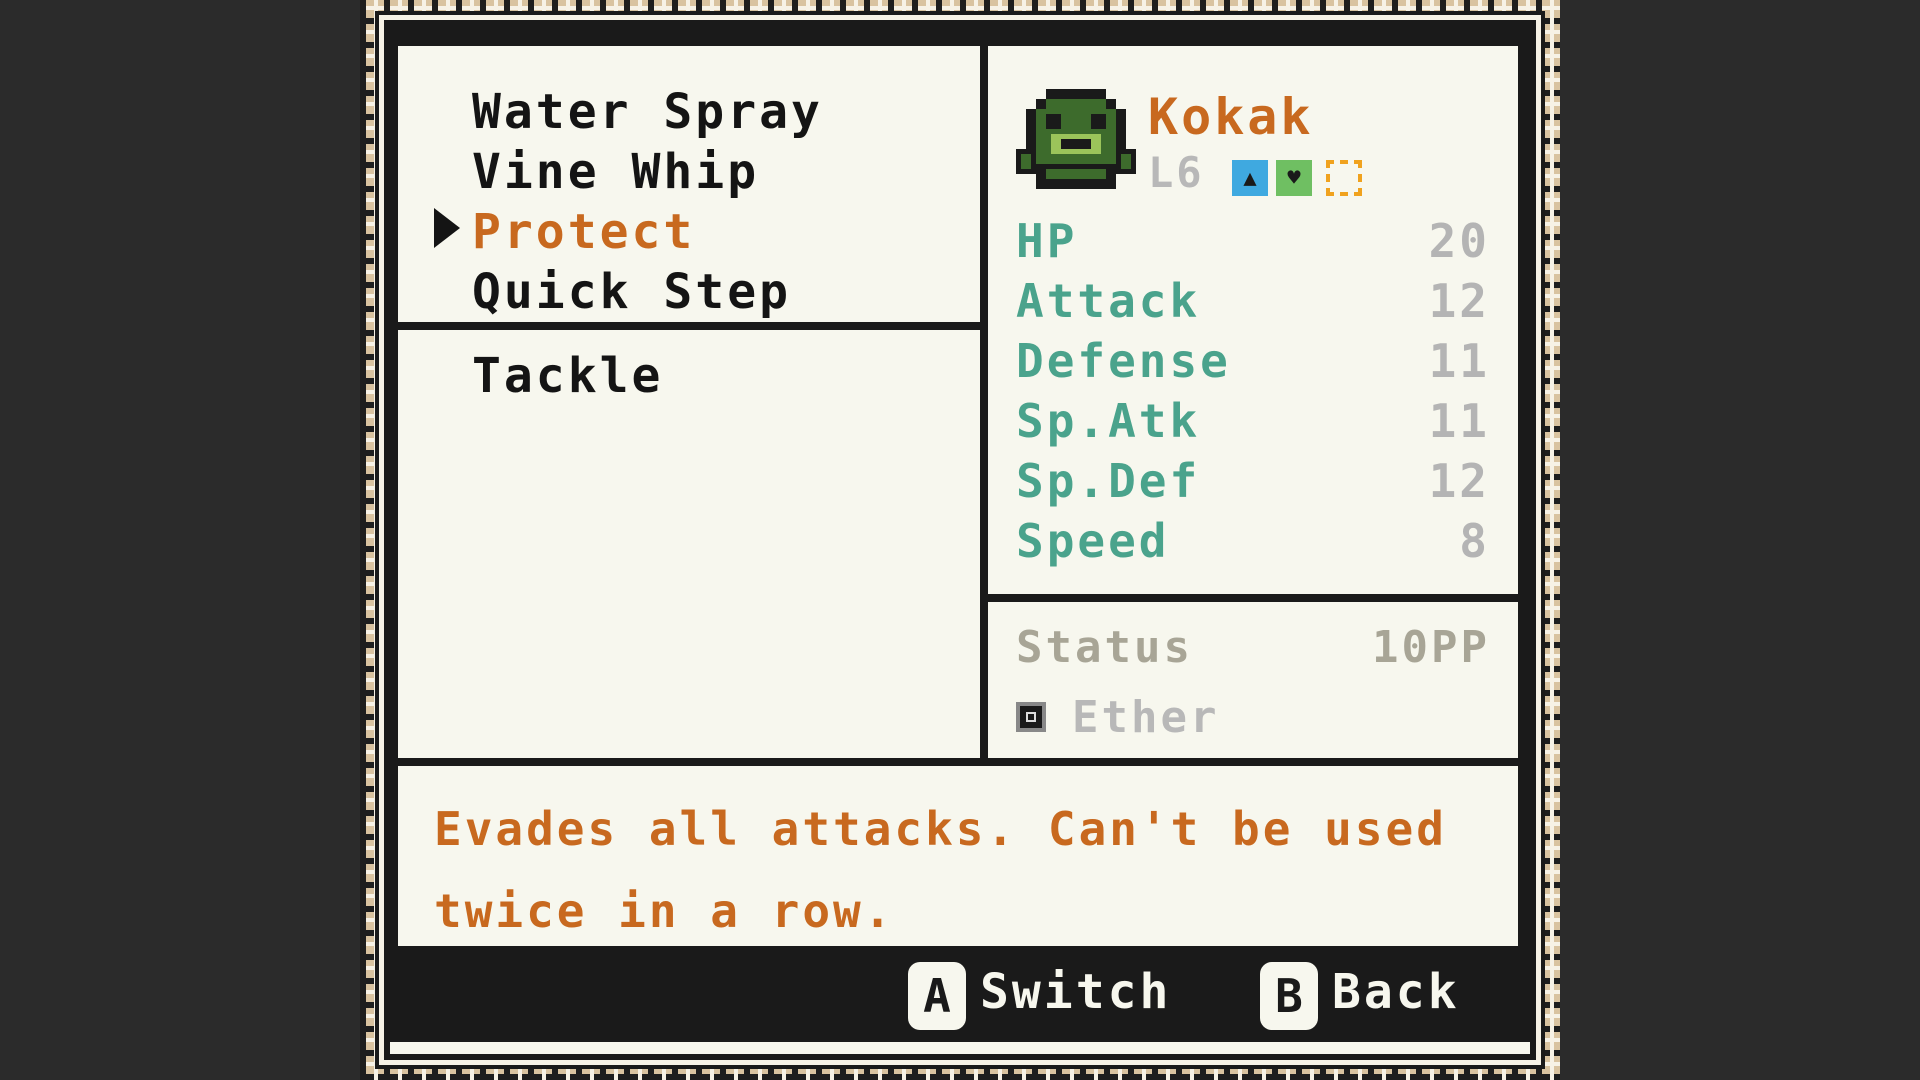 This screenshot has height=1080, width=1920. Describe the element at coordinates (1474, 541) in the screenshot. I see `stat-value: 8` at that location.